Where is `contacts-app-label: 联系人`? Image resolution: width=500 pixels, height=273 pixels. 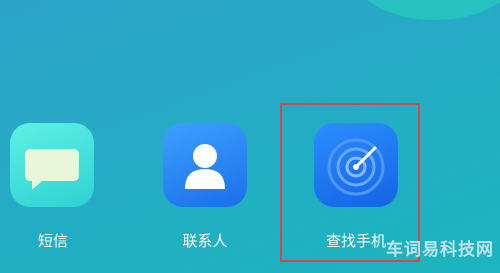
contacts-app-label: 联系人 is located at coordinates (205, 241).